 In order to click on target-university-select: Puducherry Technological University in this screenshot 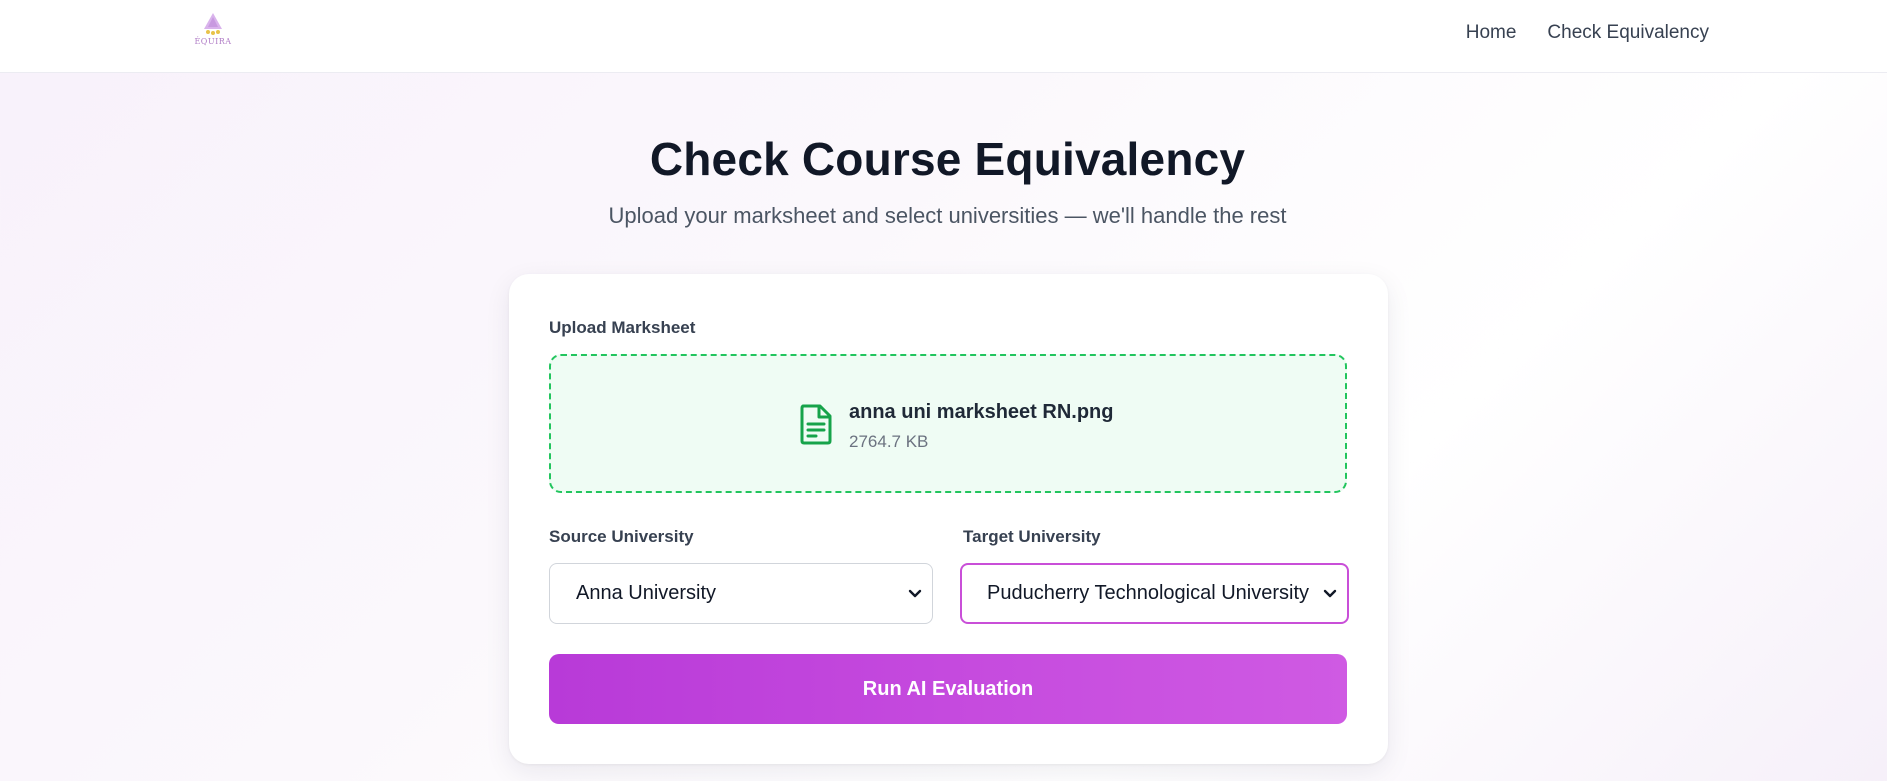, I will do `click(1154, 593)`.